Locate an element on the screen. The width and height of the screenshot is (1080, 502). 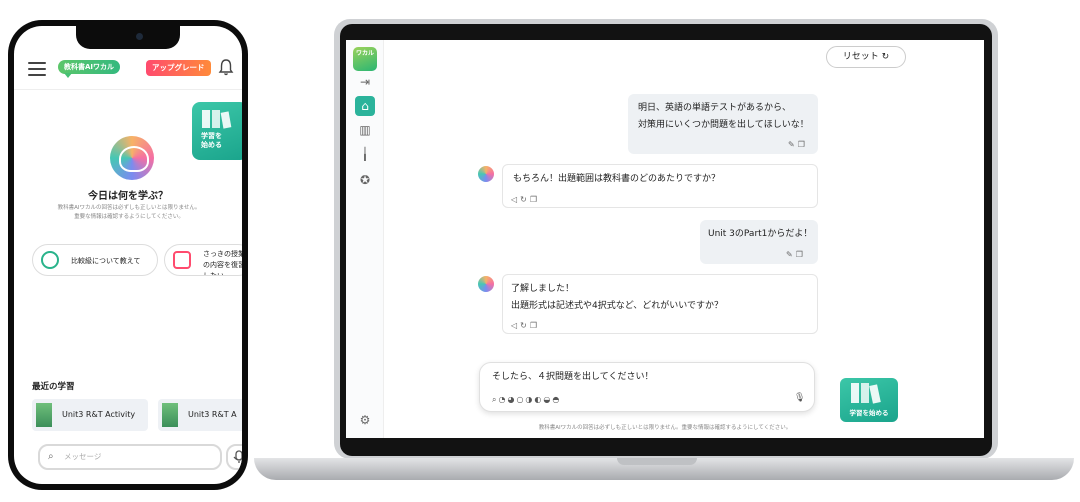
message-line: Unit 3のPart1からだよ！ is located at coordinates (760, 234).